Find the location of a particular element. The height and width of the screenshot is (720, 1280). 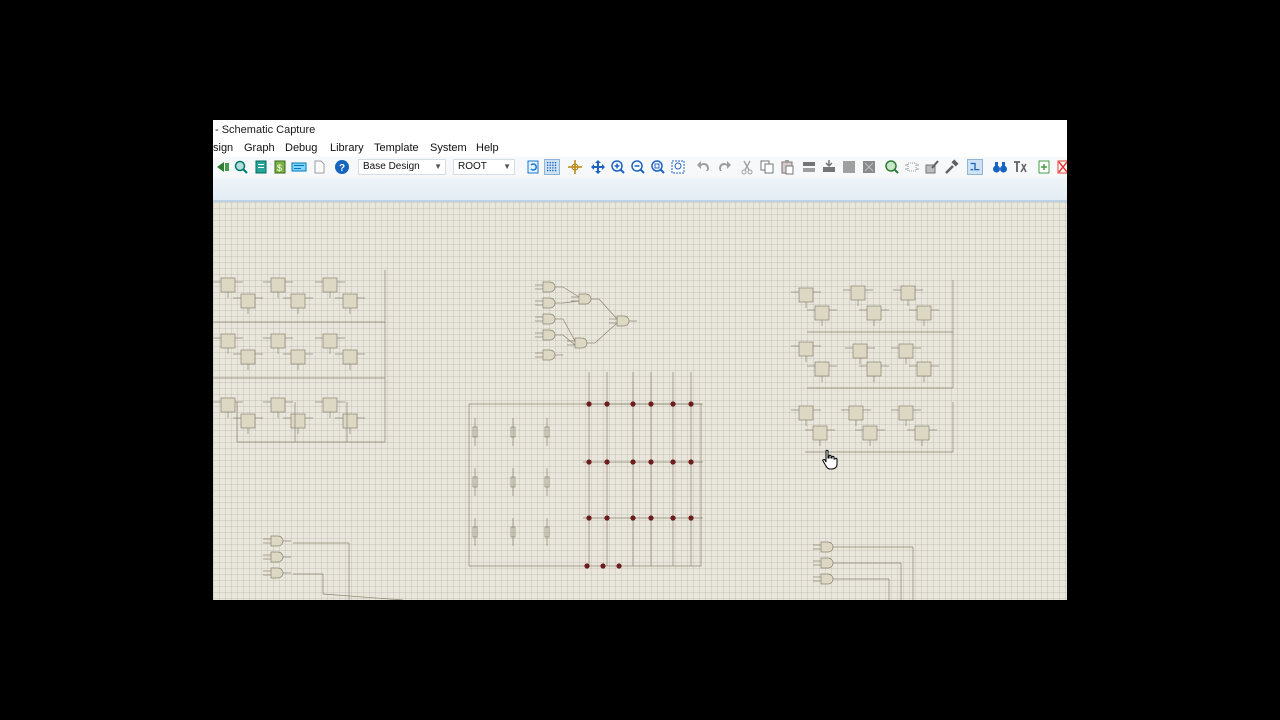

pick-parts-icon is located at coordinates (892, 167).